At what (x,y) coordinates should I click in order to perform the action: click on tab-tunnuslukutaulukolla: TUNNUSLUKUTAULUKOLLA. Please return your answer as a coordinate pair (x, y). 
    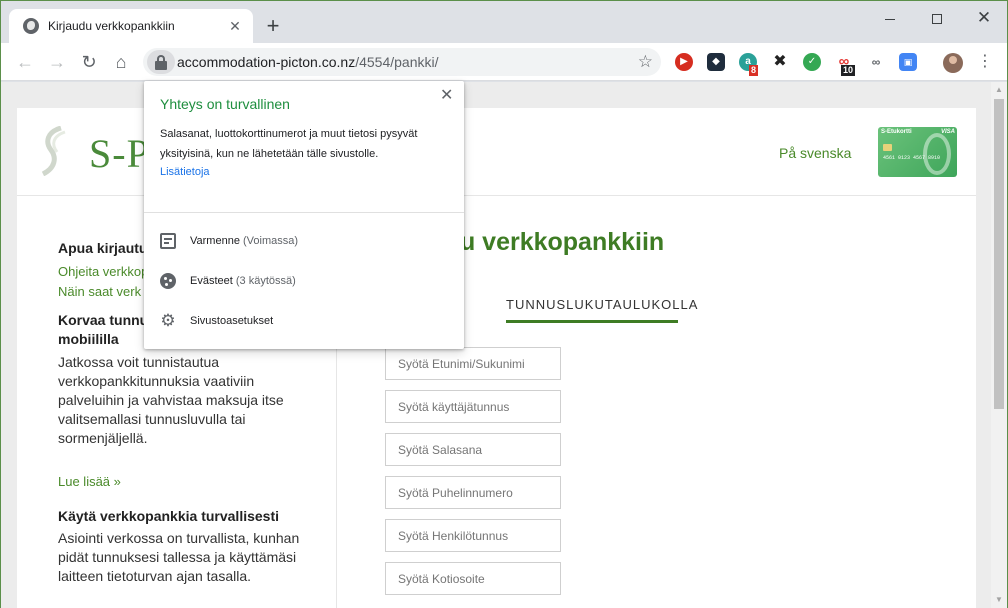
    Looking at the image, I should click on (601, 310).